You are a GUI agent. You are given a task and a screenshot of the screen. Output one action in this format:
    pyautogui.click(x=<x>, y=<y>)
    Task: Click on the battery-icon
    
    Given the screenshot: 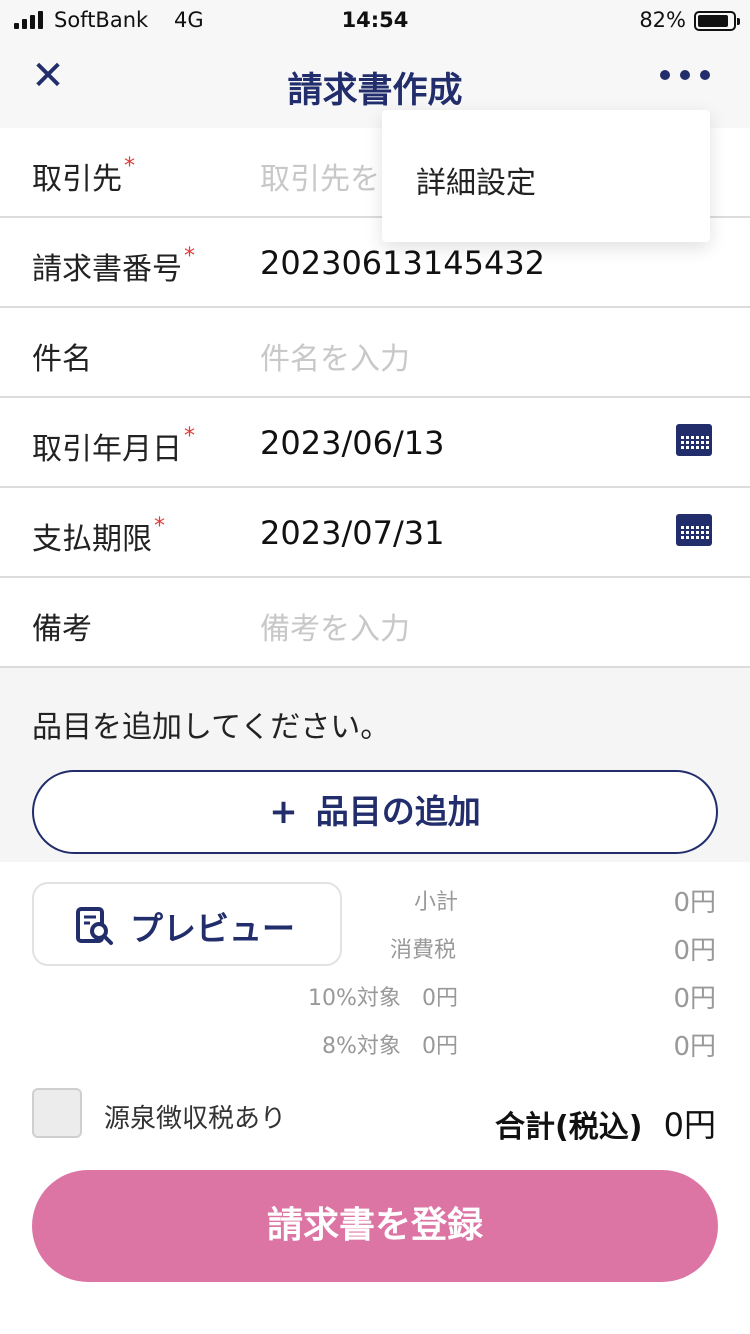 What is the action you would take?
    pyautogui.click(x=717, y=21)
    